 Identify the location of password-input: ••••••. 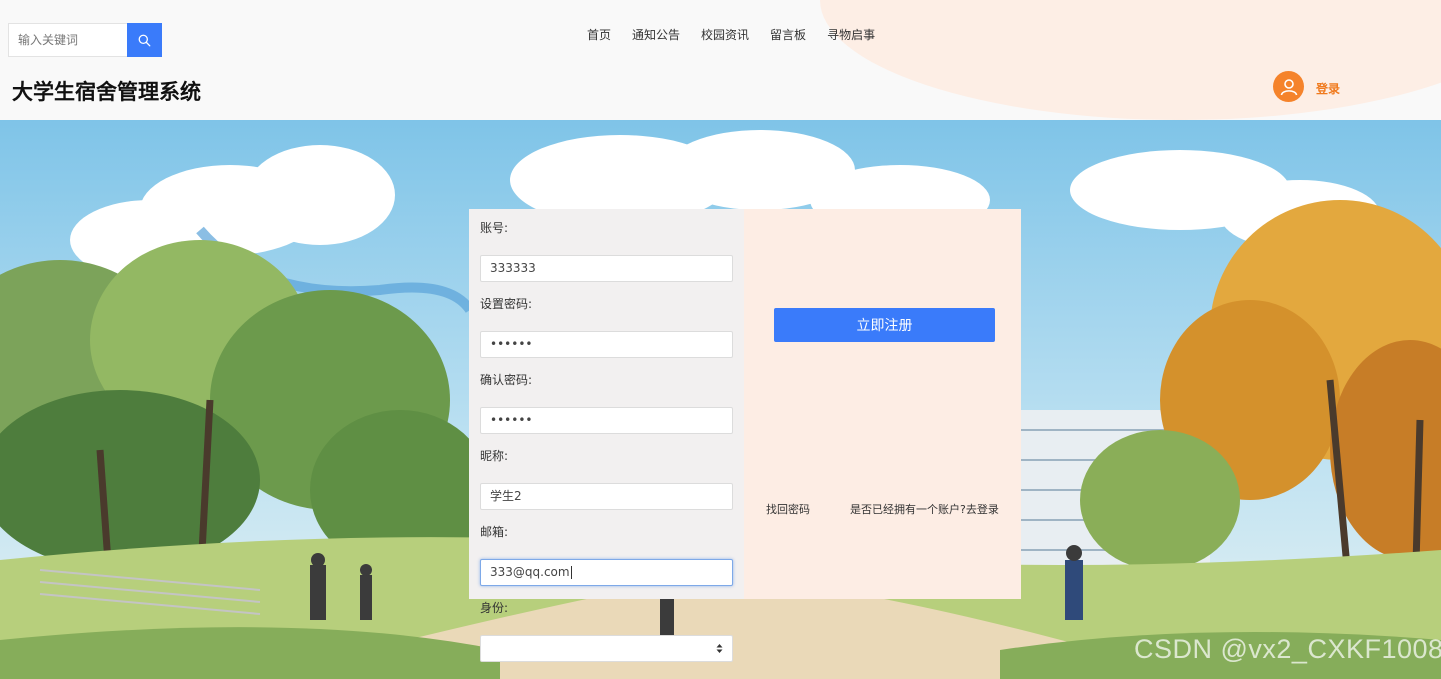
(606, 344).